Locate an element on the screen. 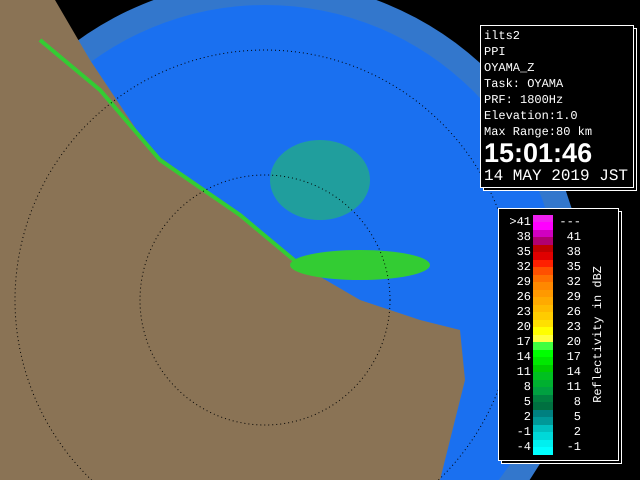 Image resolution: width=640 pixels, height=480 pixels. time-text: 15:01:46 is located at coordinates (539, 153).